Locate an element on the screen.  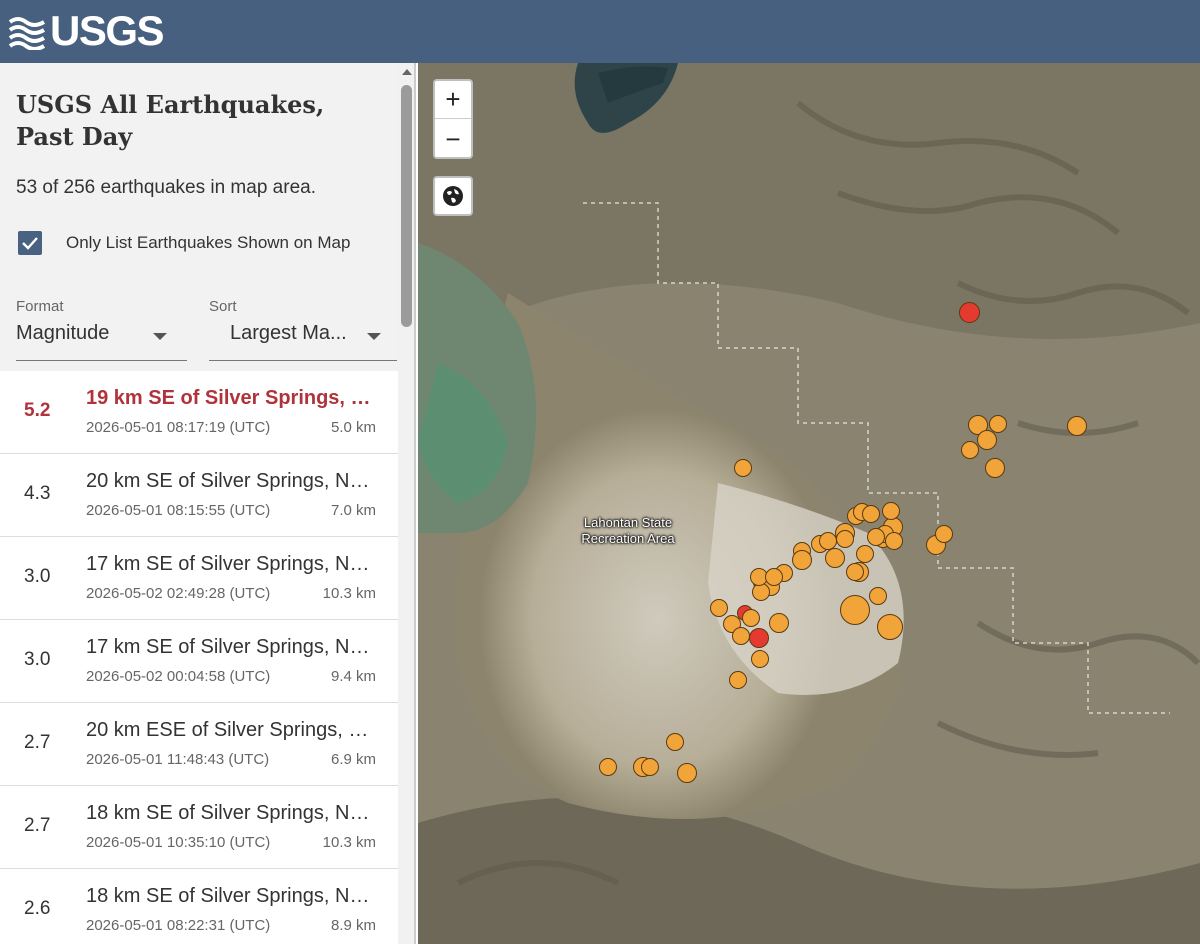
format-select: Format Magnitude is located at coordinates (101, 328).